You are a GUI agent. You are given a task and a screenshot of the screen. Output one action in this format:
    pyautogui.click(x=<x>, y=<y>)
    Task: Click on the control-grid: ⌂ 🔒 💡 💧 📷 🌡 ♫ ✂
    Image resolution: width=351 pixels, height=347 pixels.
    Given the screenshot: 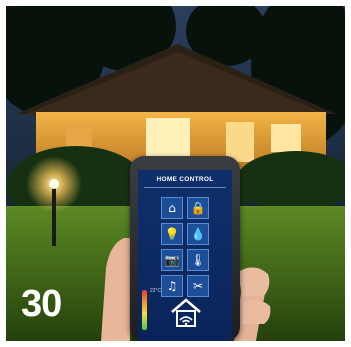 What is the action you would take?
    pyautogui.click(x=185, y=247)
    